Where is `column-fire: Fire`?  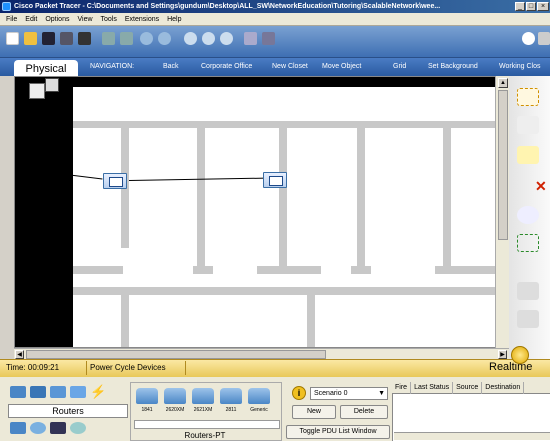 column-fire: Fire is located at coordinates (402, 388).